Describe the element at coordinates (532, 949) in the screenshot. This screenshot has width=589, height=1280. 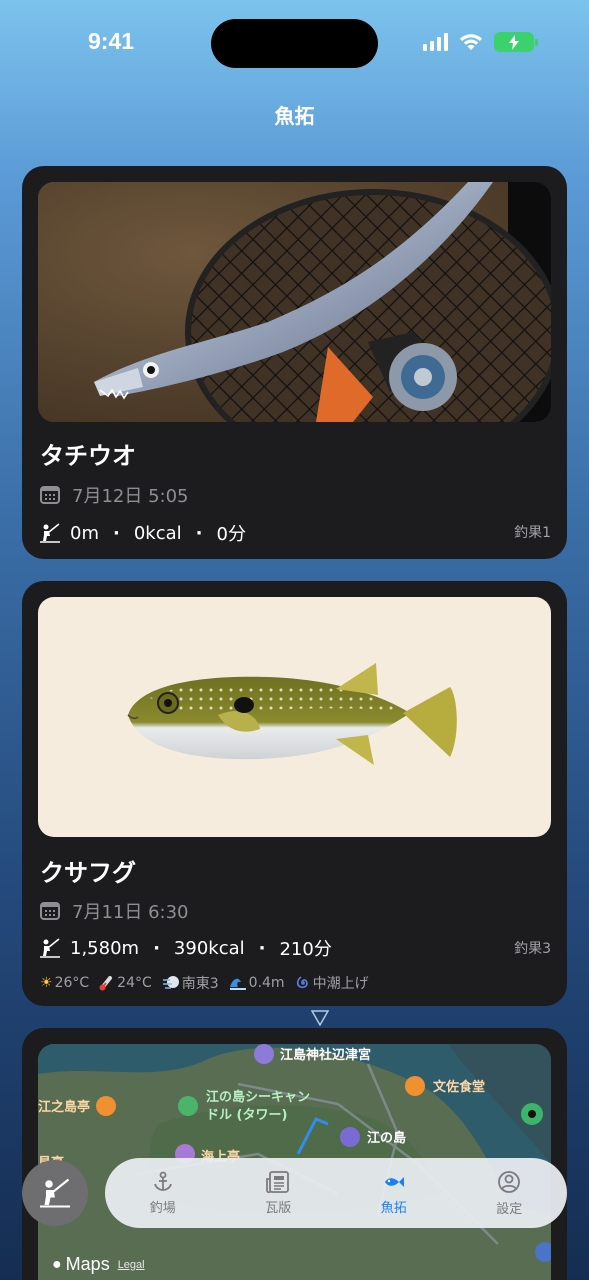
I see `catch-count: 釣果3` at that location.